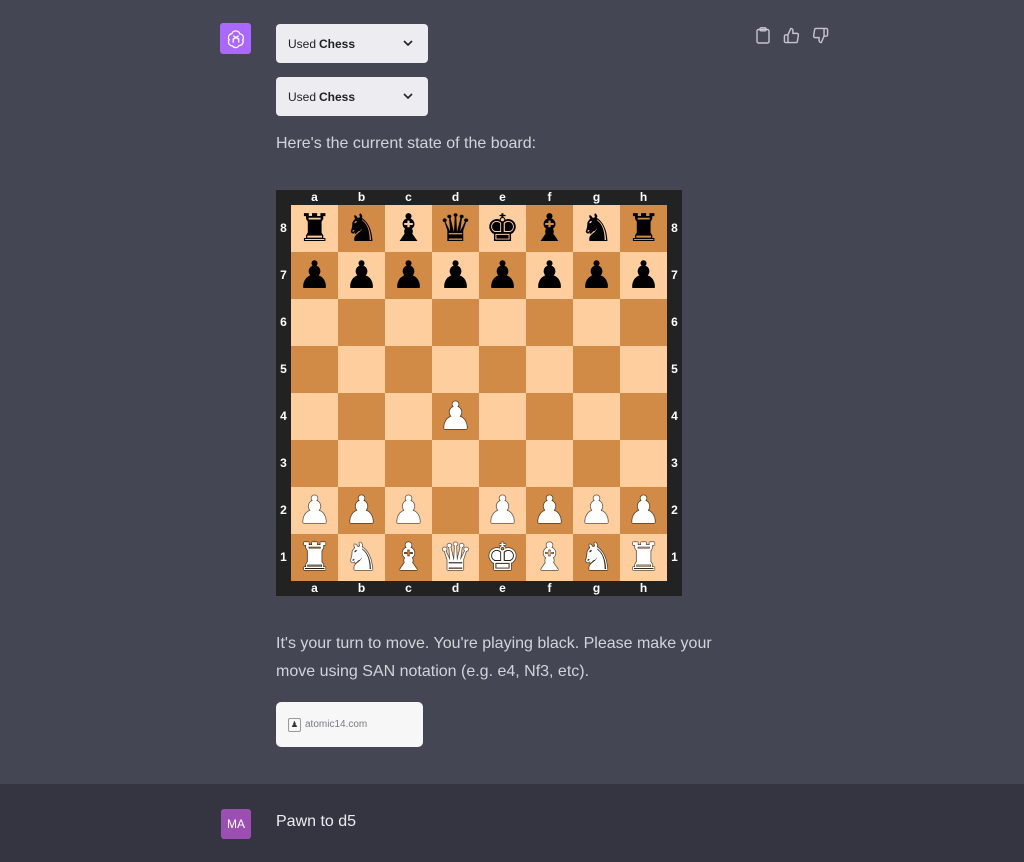  Describe the element at coordinates (820, 35) in the screenshot. I see `thumbs-down-icon` at that location.